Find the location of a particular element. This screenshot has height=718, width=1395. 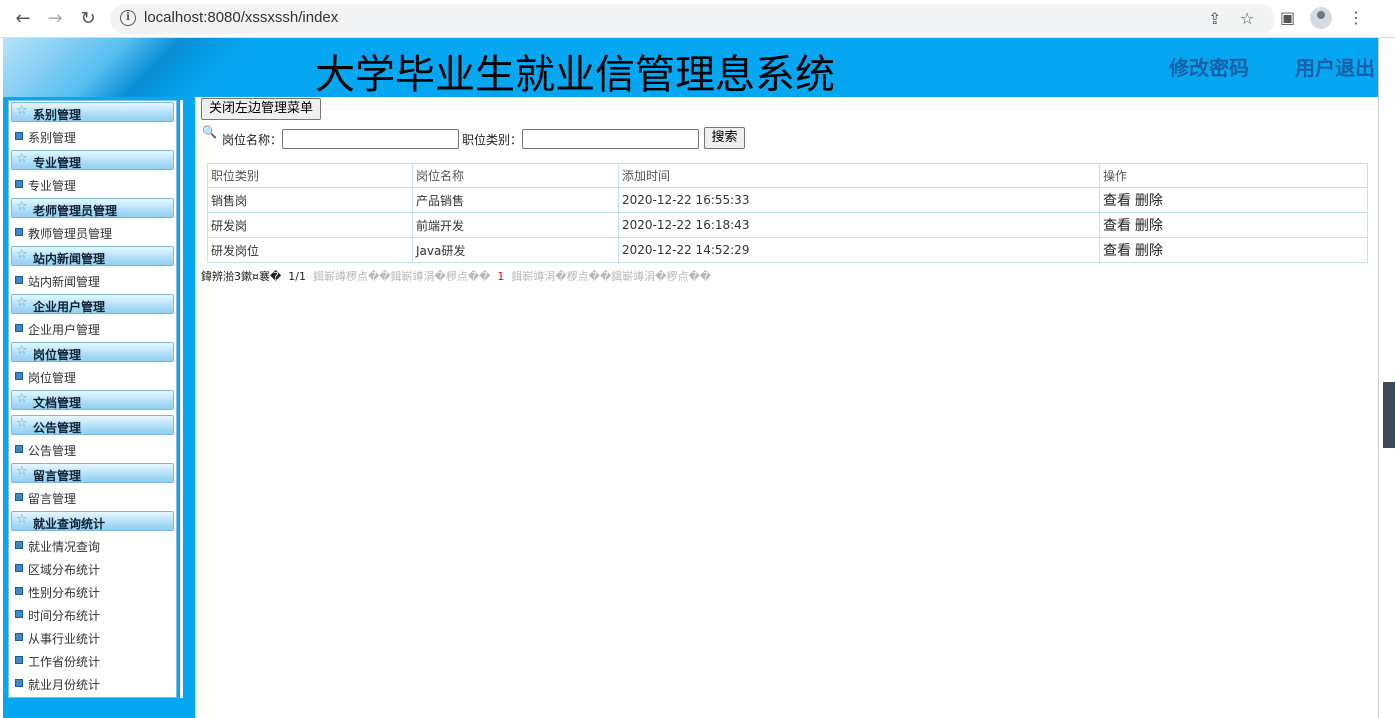

sidebar-item: 教师管理员管理 is located at coordinates (93, 233).